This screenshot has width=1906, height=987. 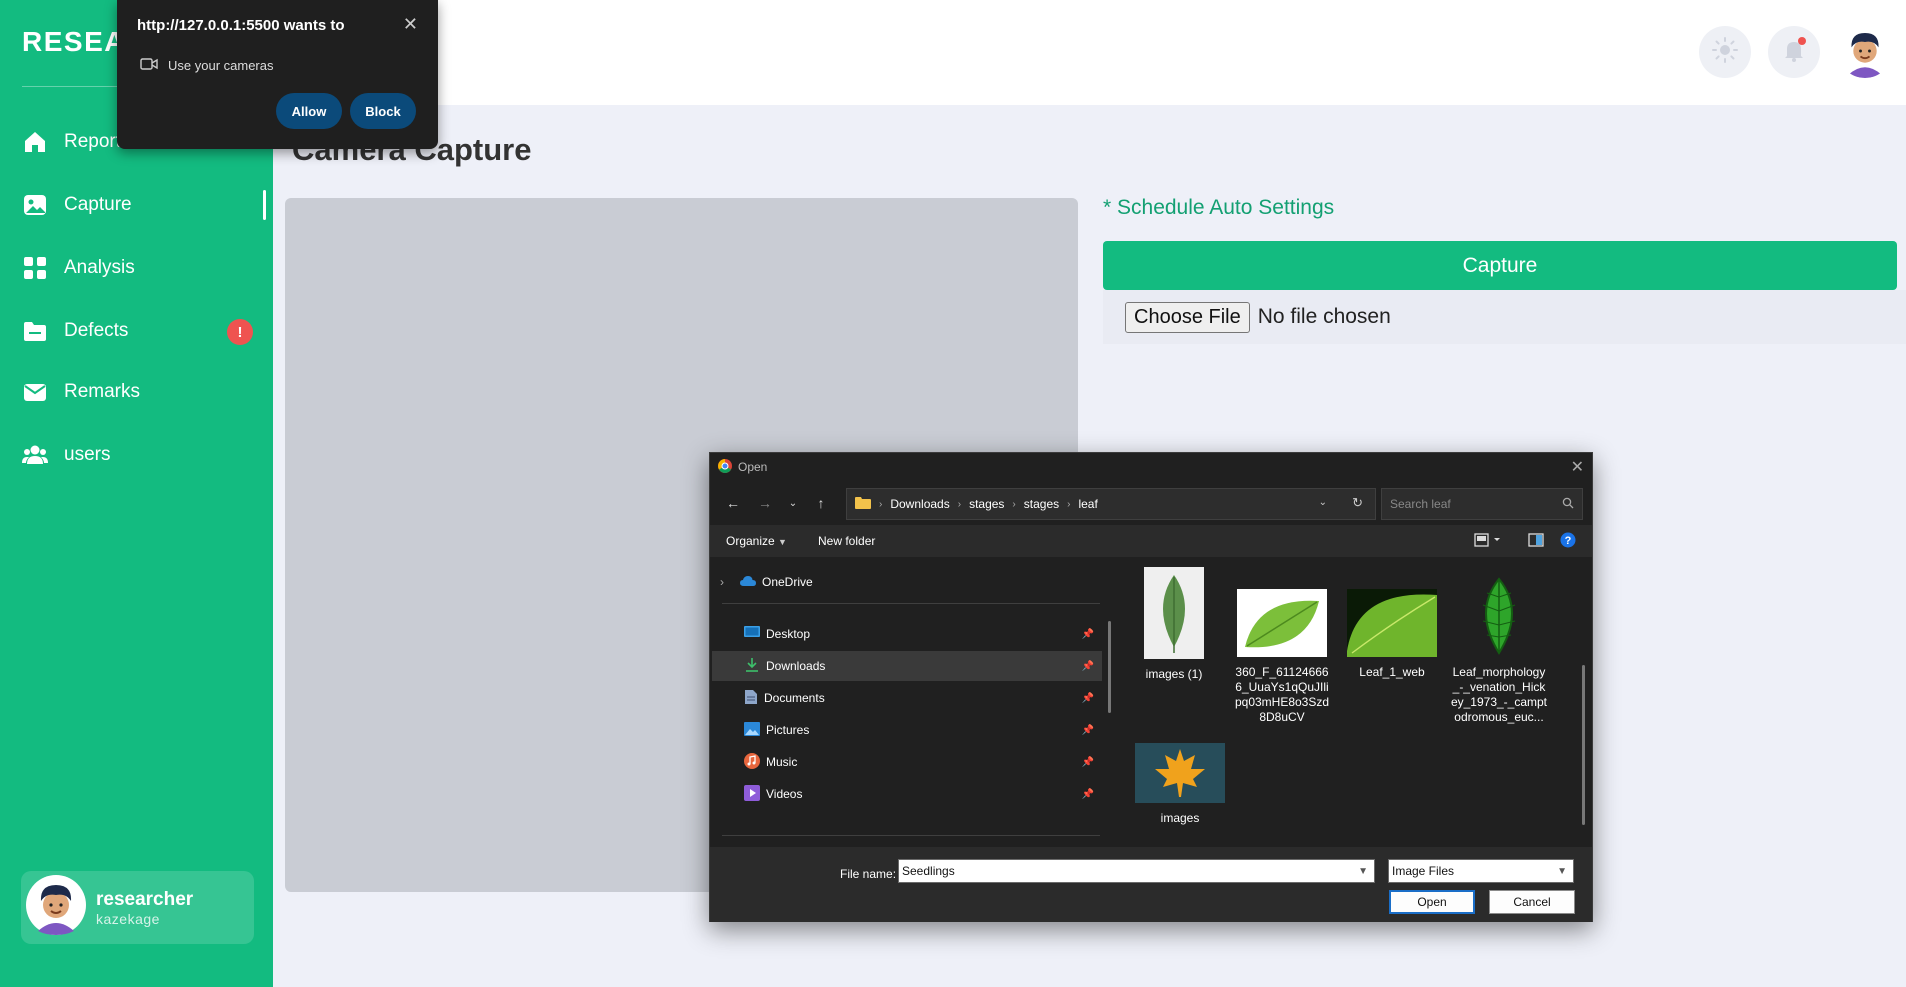 What do you see at coordinates (907, 762) in the screenshot?
I see `nav-item-music: Music 📌` at bounding box center [907, 762].